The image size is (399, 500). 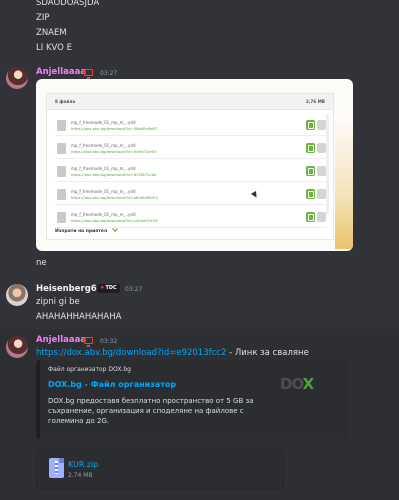 What do you see at coordinates (43, 18) in the screenshot?
I see `message-line: ZIP` at bounding box center [43, 18].